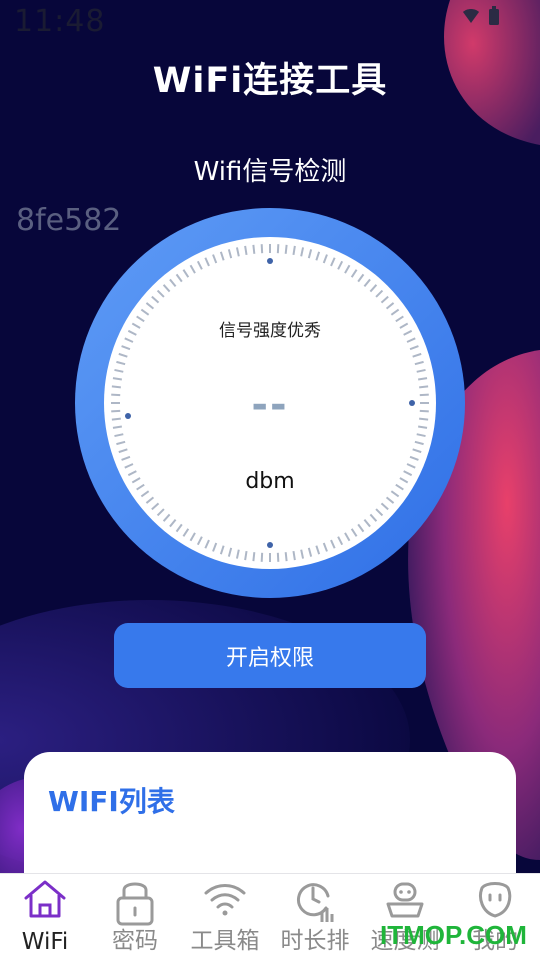 This screenshot has width=540, height=961. Describe the element at coordinates (494, 16) in the screenshot. I see `battery-icon` at that location.